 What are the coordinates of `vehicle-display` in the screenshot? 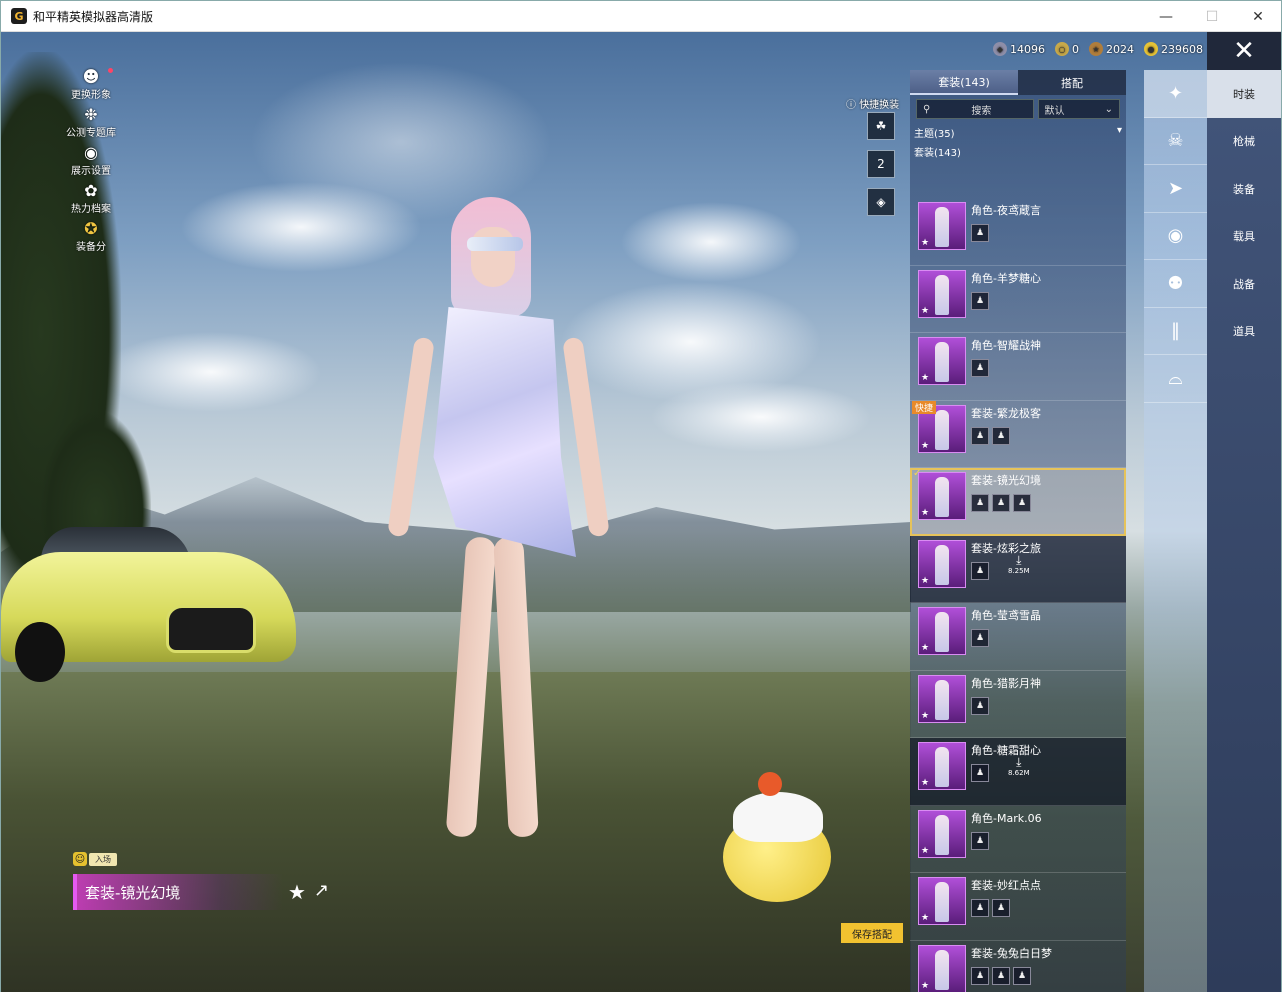 It's located at (151, 607).